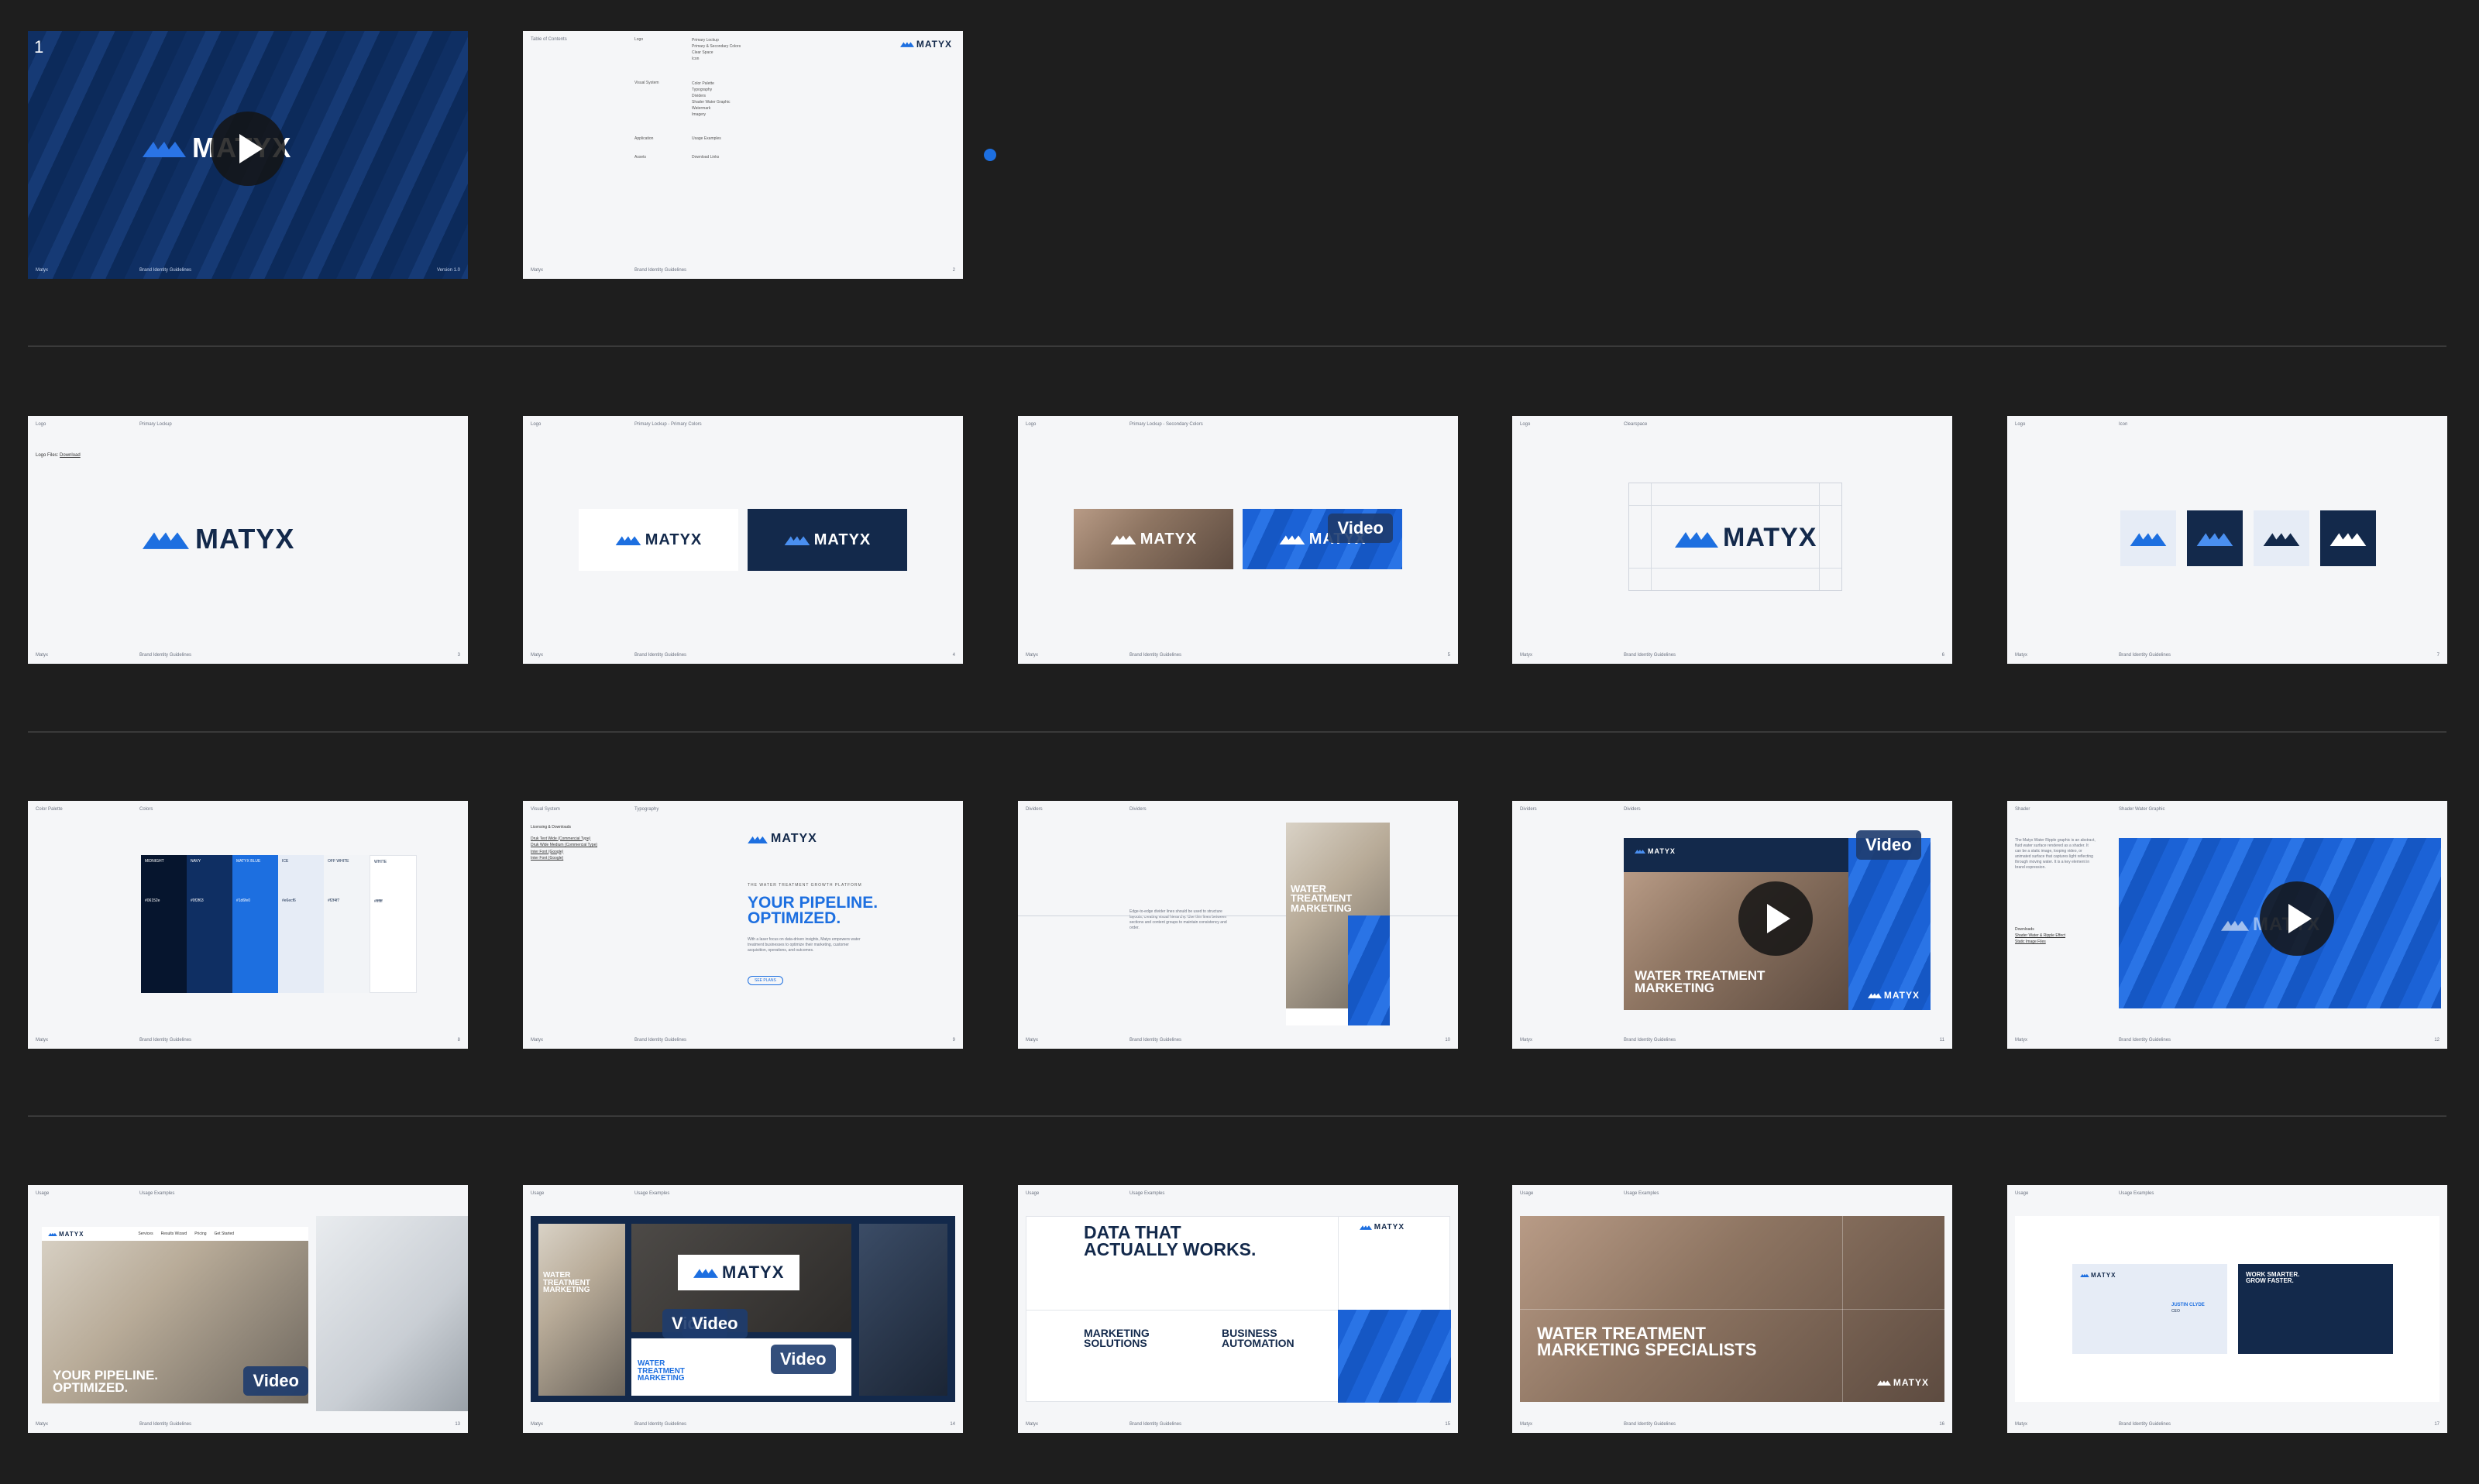 The width and height of the screenshot is (2479, 1484). I want to click on page-number: 12, so click(2436, 1040).